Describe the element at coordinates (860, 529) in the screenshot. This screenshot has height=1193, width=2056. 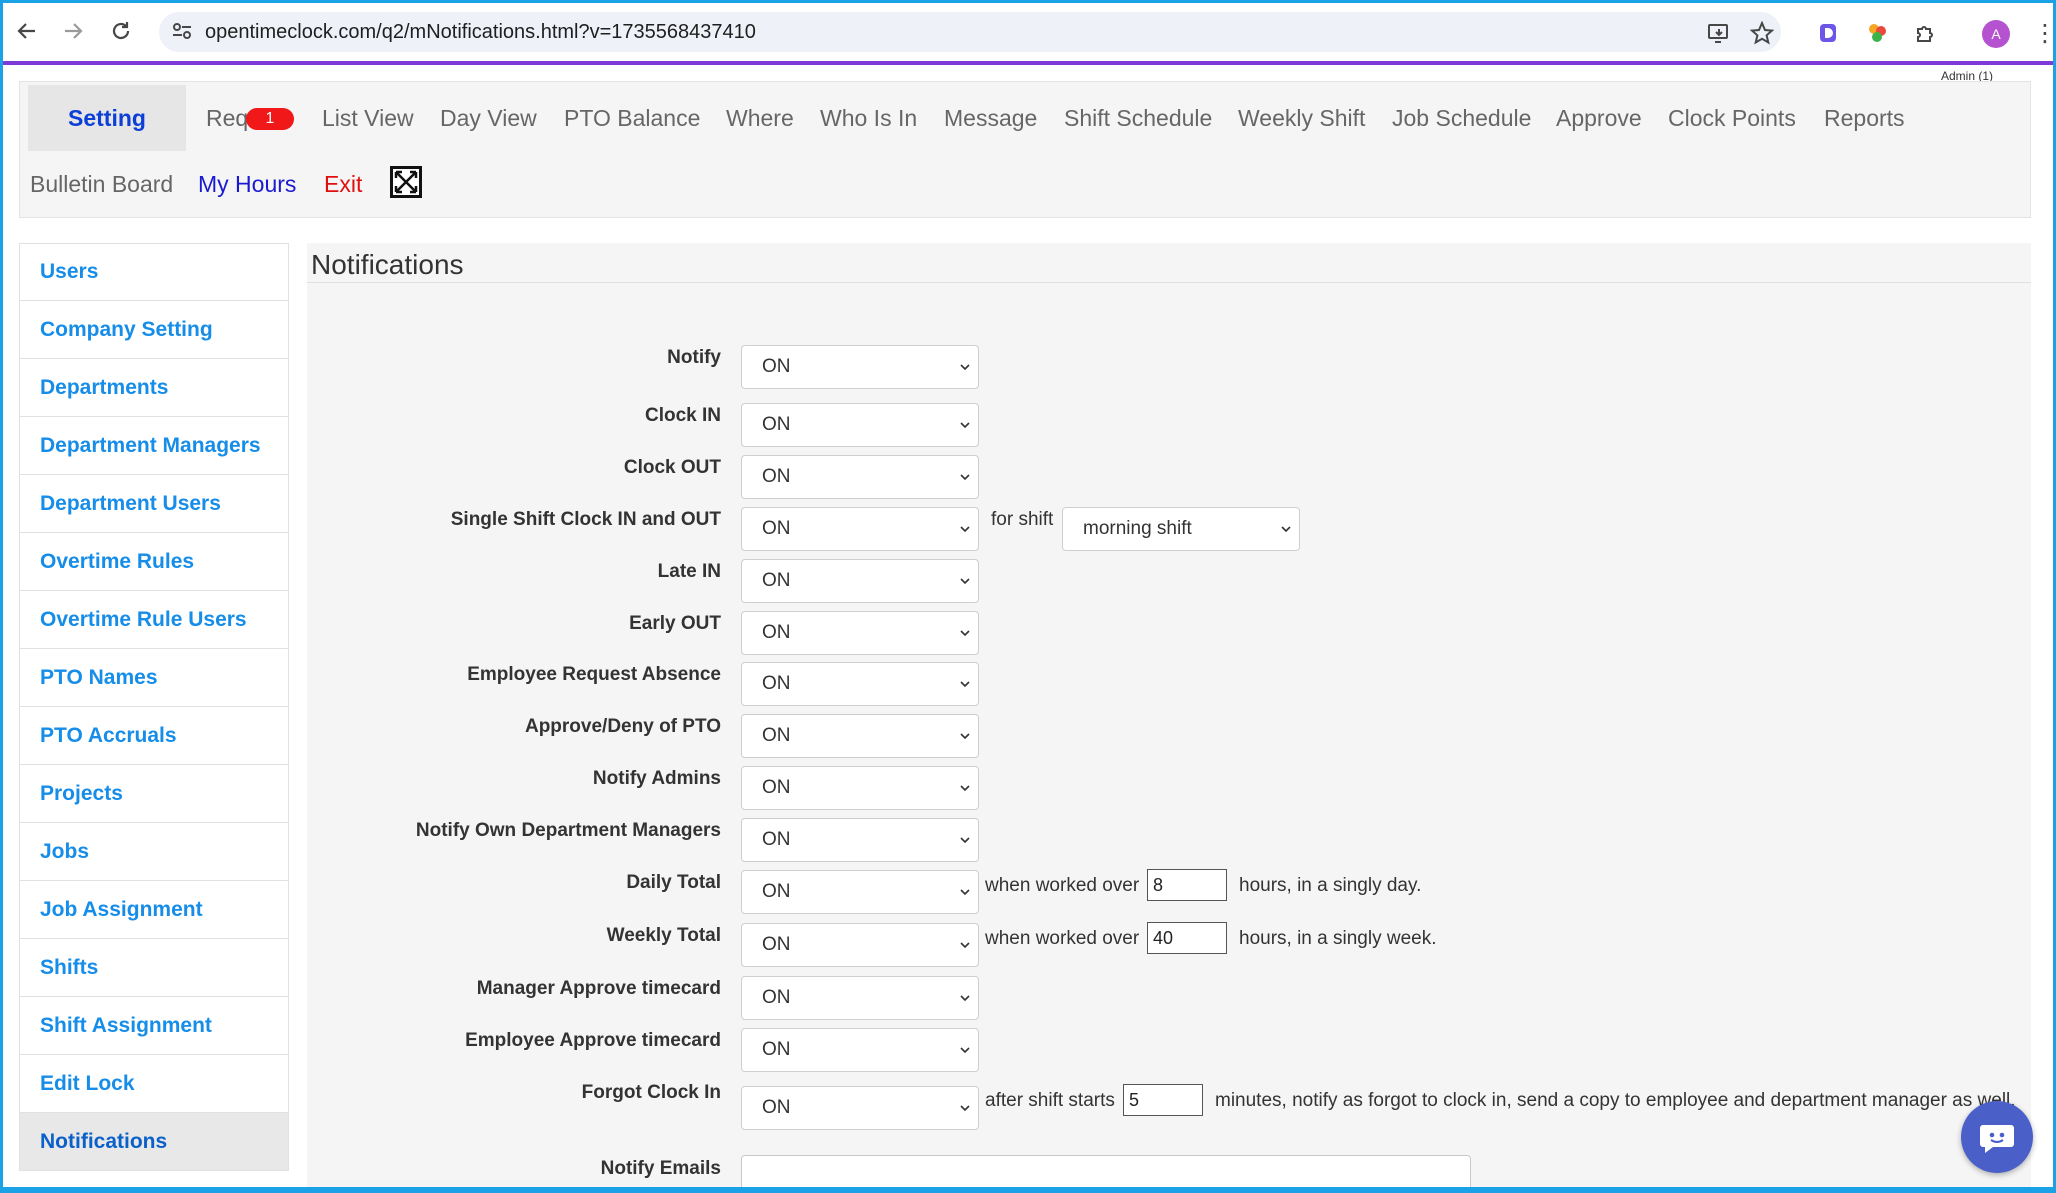
I see `select-single-shift: ON` at that location.